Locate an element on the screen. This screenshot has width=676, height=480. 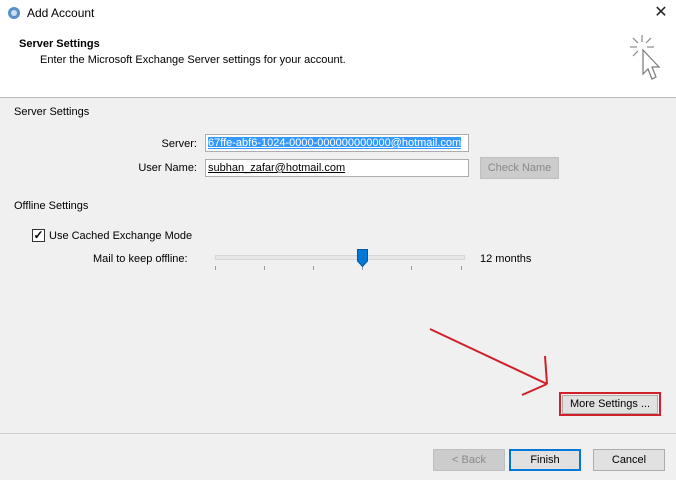
cached-mode-label: Use Cached Exchange Mode is located at coordinates (120, 236).